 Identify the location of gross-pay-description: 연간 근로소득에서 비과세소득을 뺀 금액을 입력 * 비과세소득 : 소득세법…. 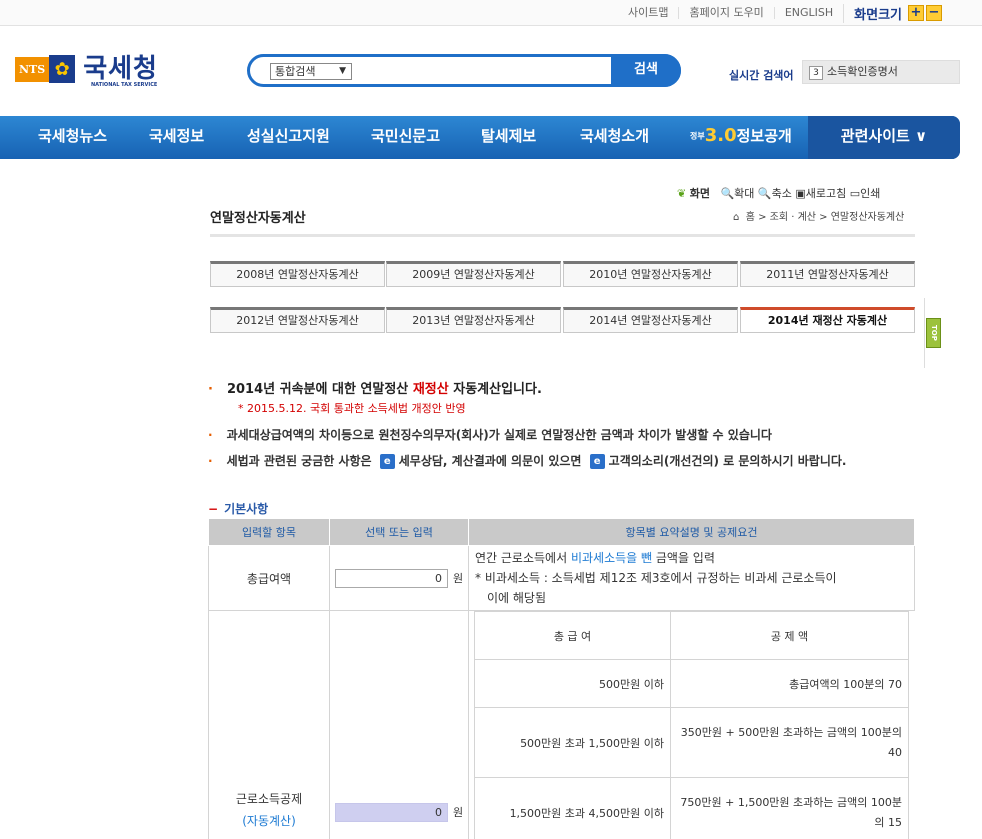
(691, 578).